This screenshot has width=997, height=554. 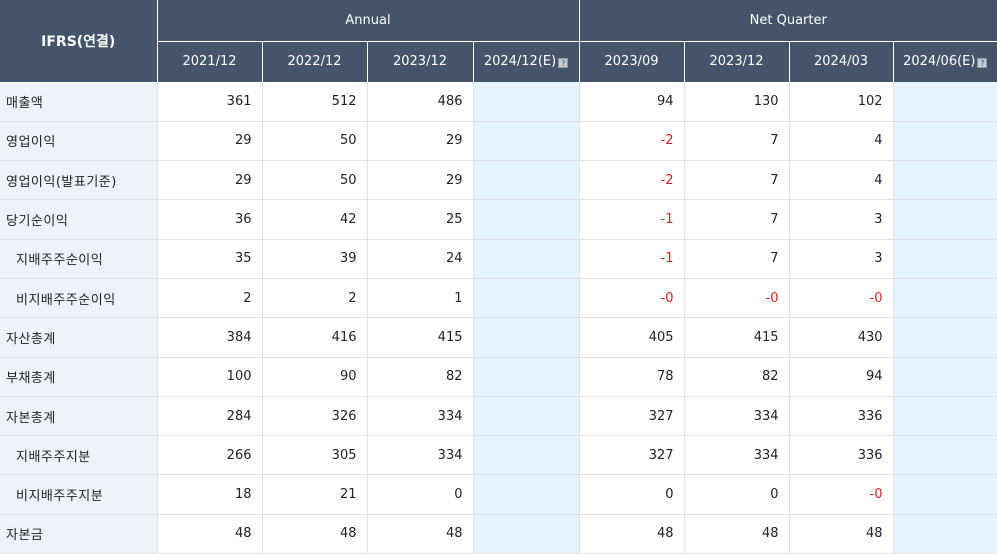 I want to click on value-cell: 326, so click(x=314, y=416).